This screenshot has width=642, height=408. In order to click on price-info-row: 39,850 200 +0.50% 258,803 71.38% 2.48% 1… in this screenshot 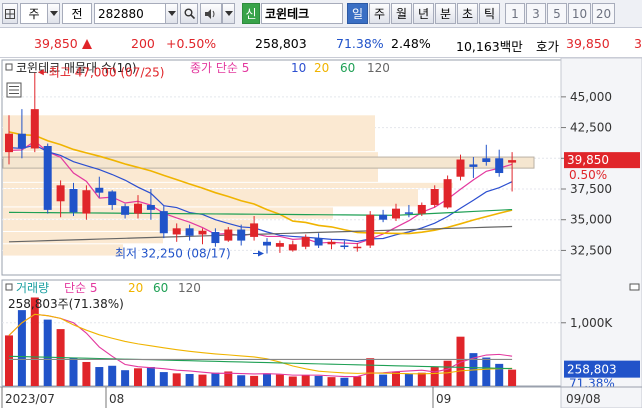, I will do `click(321, 43)`.